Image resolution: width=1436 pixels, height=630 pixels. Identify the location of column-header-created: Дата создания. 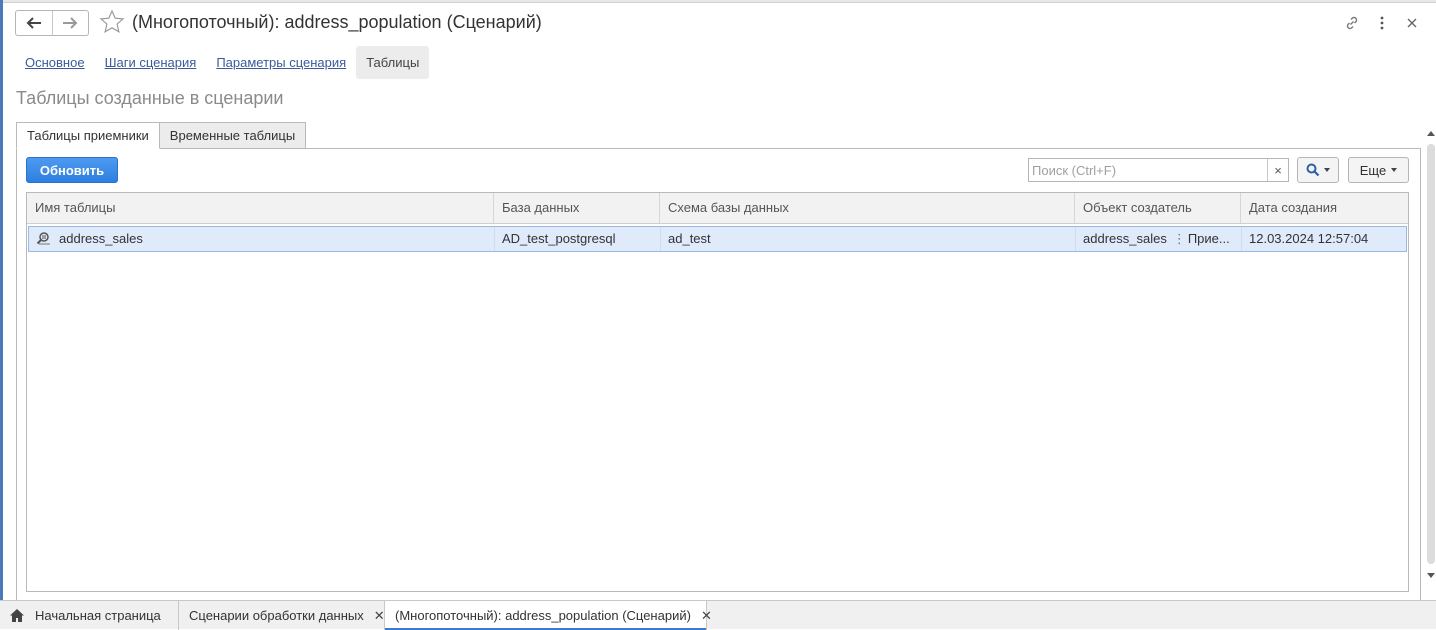
(1324, 208).